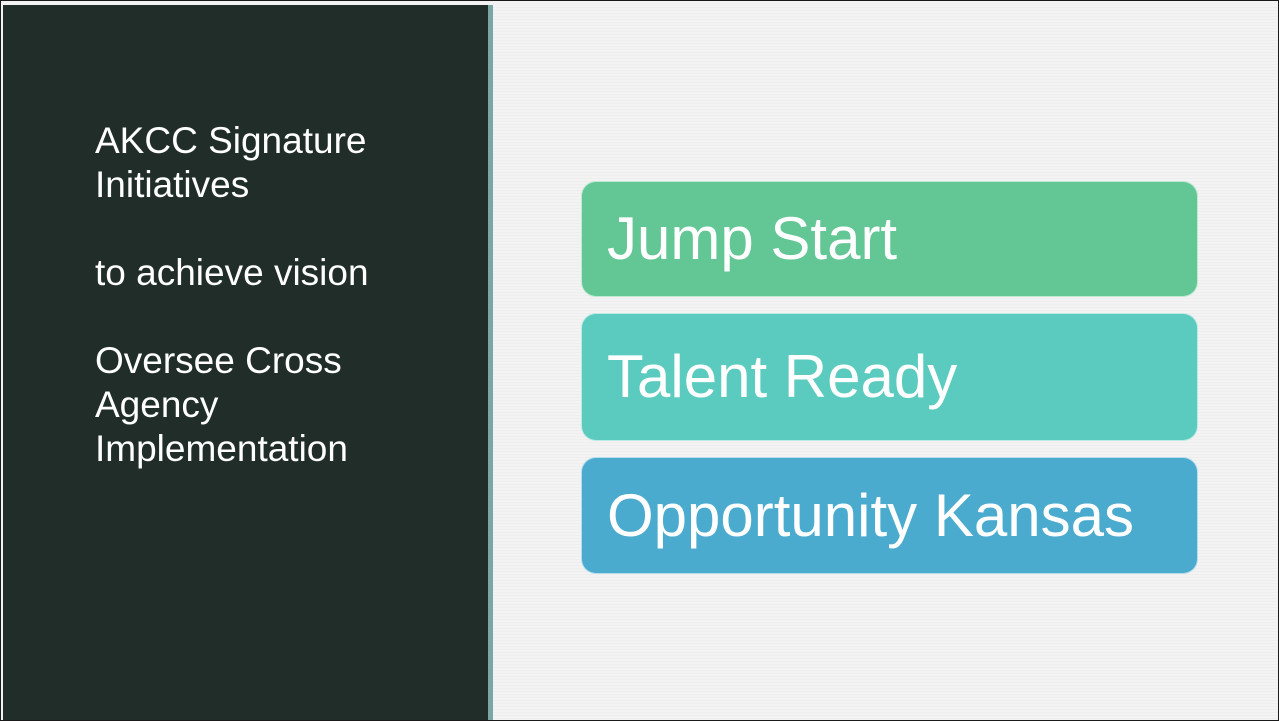  What do you see at coordinates (752, 238) in the screenshot?
I see `initiative-label: Jump Start` at bounding box center [752, 238].